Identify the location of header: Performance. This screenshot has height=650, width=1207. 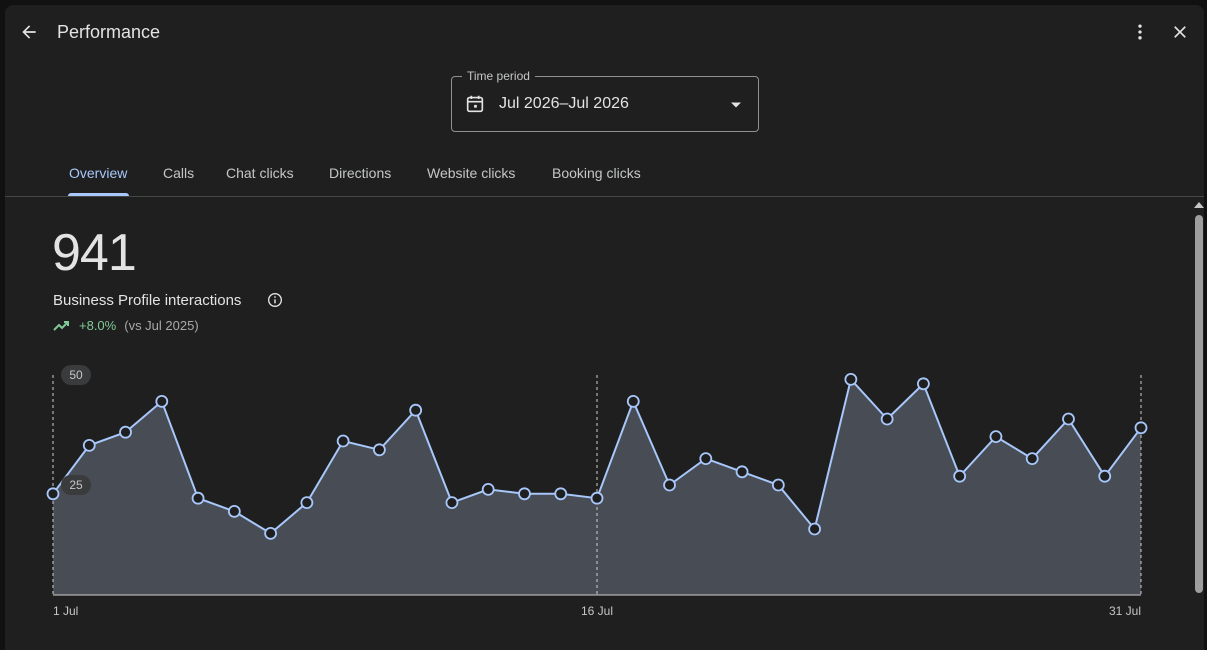
(604, 35).